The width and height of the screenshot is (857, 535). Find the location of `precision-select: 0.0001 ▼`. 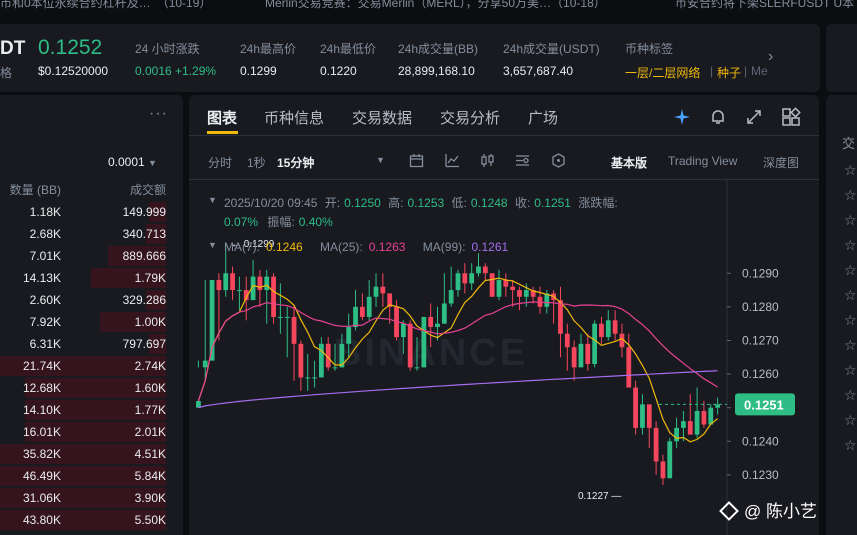

precision-select: 0.0001 ▼ is located at coordinates (132, 162).